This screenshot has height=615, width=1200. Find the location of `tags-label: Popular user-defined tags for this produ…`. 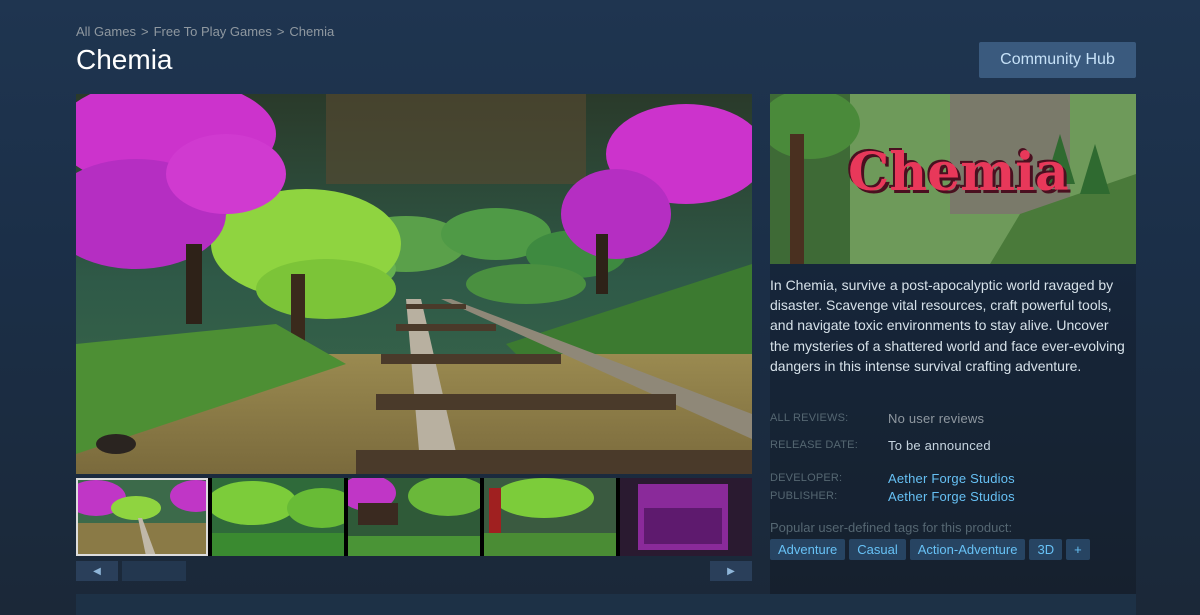

tags-label: Popular user-defined tags for this produ… is located at coordinates (891, 527).